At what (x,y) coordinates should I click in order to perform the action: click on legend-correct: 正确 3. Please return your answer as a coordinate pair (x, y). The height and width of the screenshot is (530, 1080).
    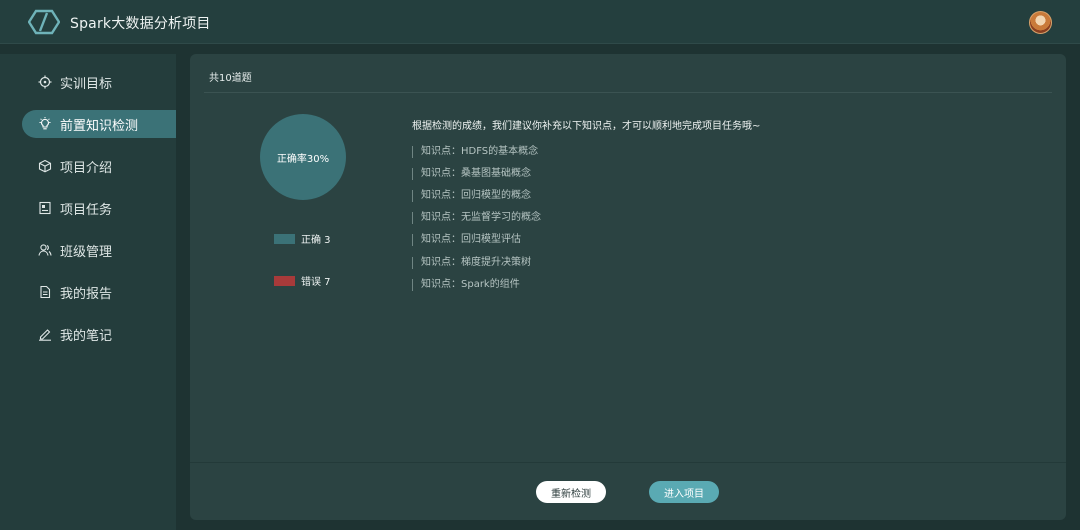
    Looking at the image, I should click on (302, 238).